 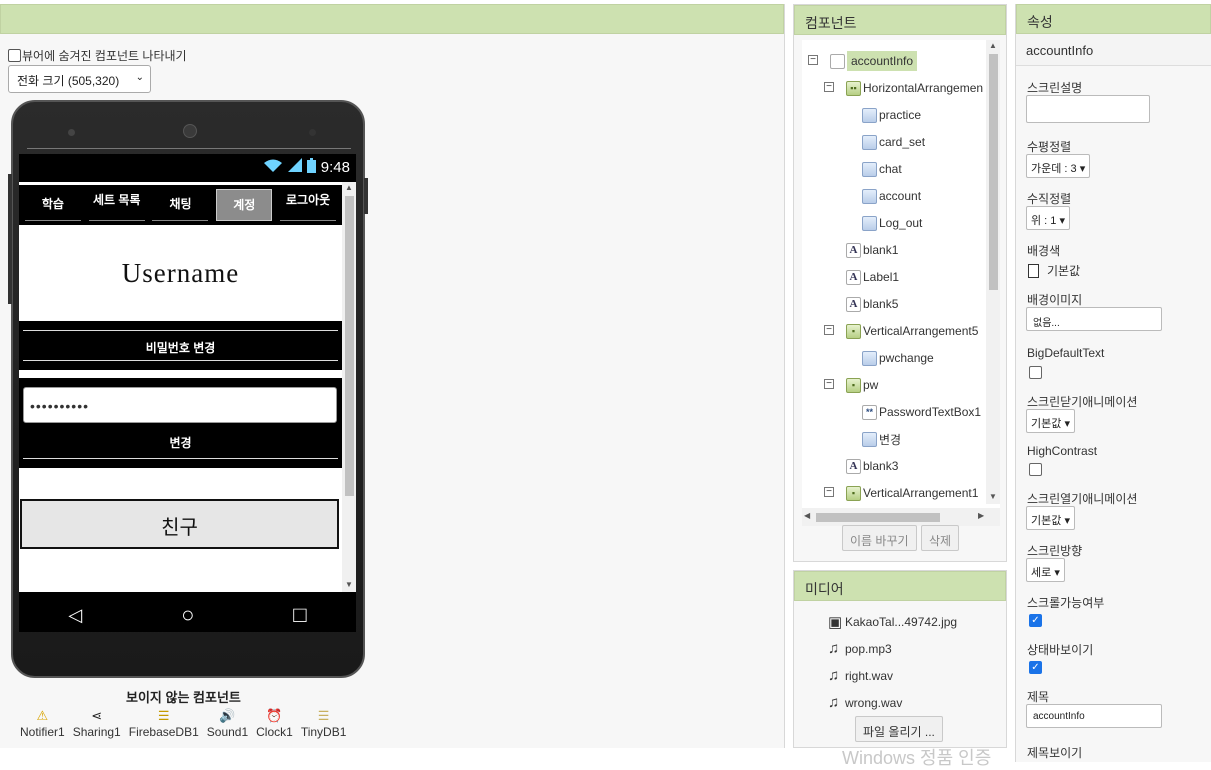 What do you see at coordinates (923, 88) in the screenshot?
I see `tree-node-label: HorizontalArrangemen` at bounding box center [923, 88].